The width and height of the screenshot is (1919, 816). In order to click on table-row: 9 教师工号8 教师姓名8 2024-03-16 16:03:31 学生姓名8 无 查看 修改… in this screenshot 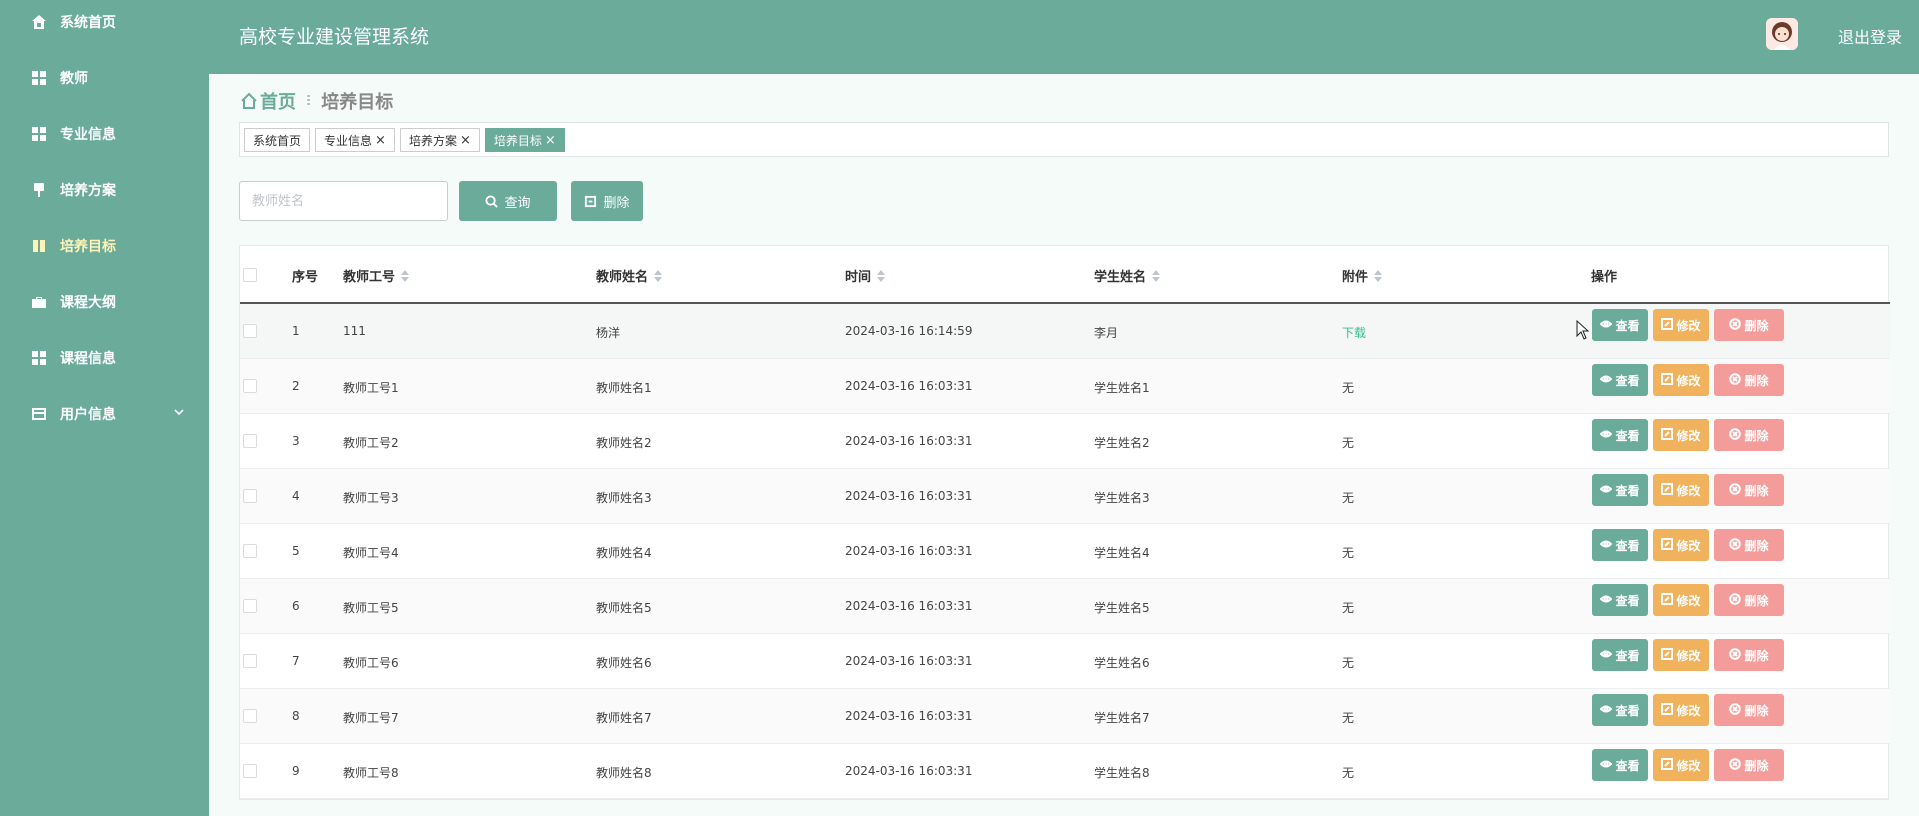, I will do `click(1065, 771)`.